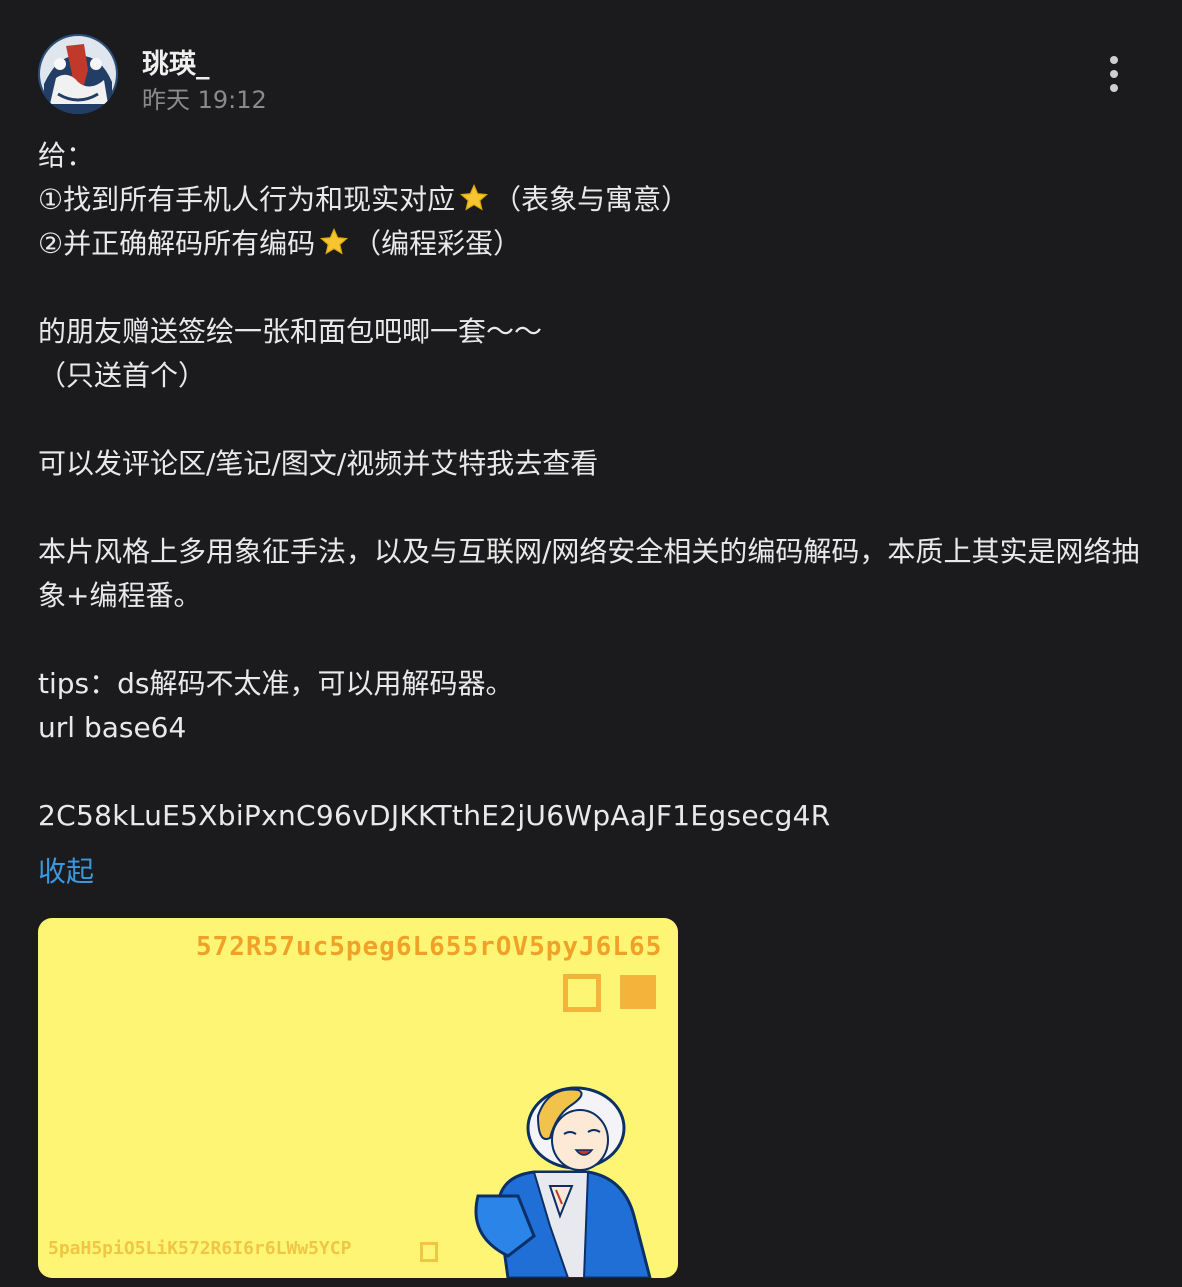 This screenshot has height=1287, width=1182. I want to click on post-line: url base64, so click(112, 727).